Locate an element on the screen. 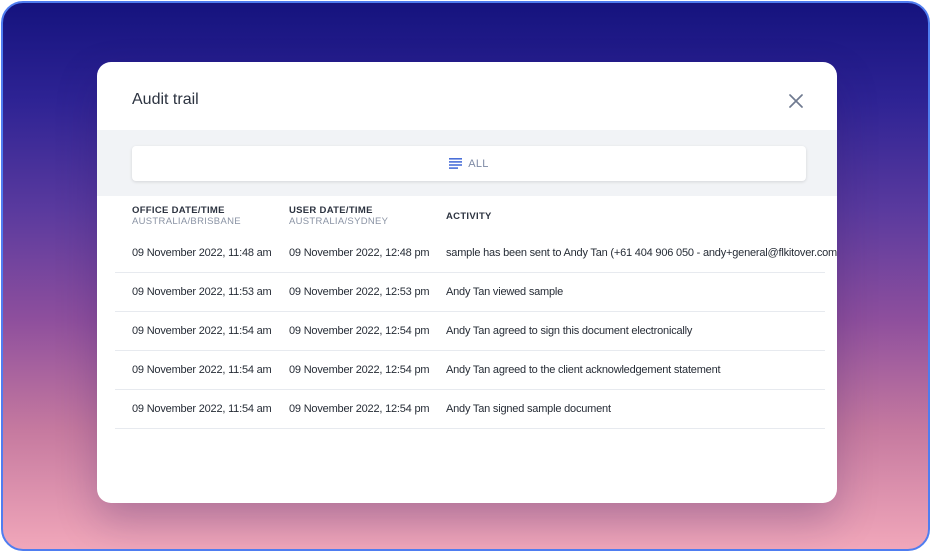 The width and height of the screenshot is (931, 552). filter-bar: ALL is located at coordinates (467, 163).